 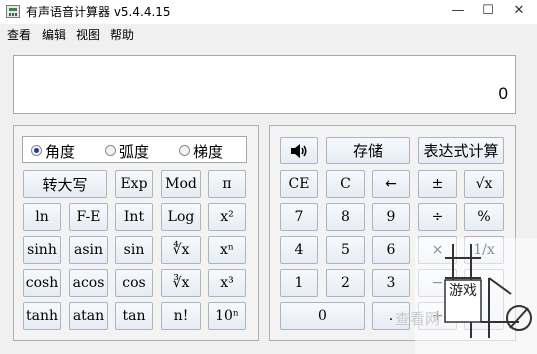 I want to click on menu-bar: 查看 编辑 视图 帮助, so click(x=268, y=34).